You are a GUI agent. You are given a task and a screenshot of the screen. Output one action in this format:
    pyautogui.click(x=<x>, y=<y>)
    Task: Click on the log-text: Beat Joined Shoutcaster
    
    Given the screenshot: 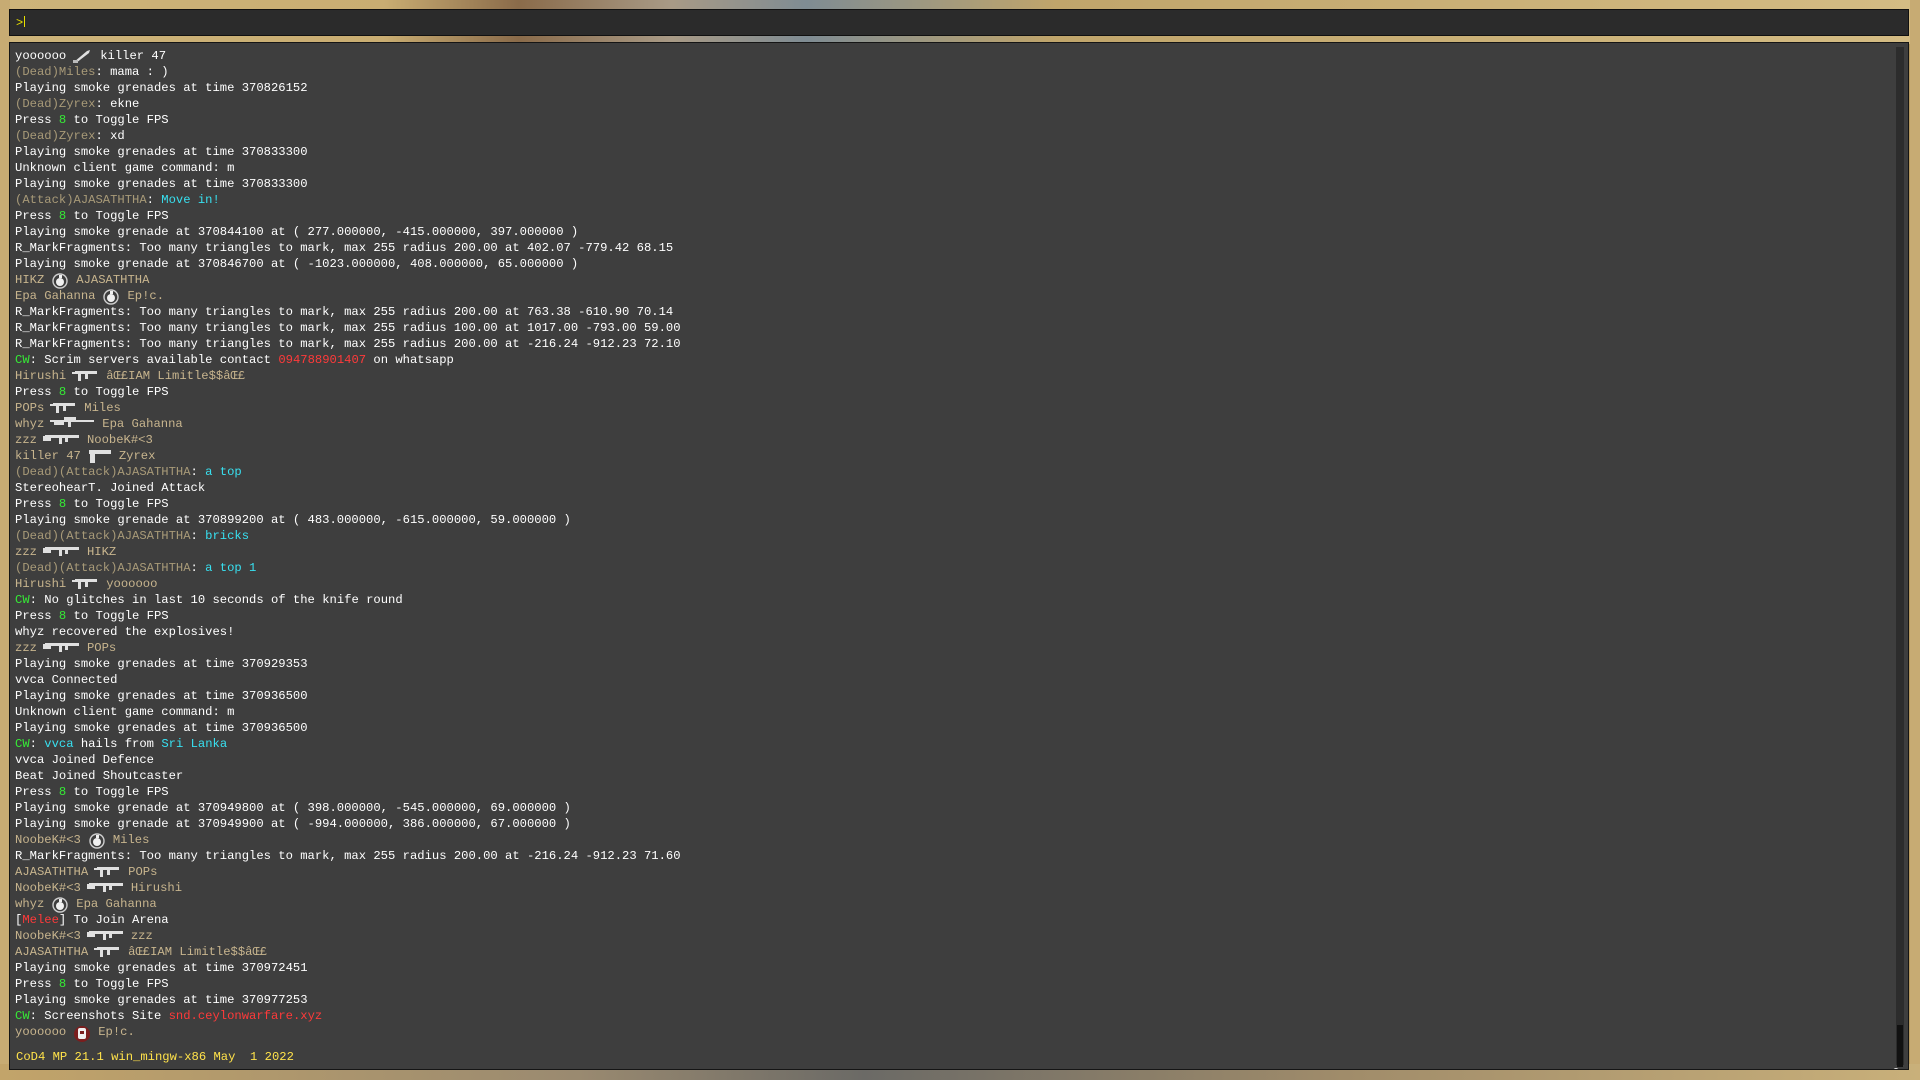 What is the action you would take?
    pyautogui.click(x=99, y=776)
    